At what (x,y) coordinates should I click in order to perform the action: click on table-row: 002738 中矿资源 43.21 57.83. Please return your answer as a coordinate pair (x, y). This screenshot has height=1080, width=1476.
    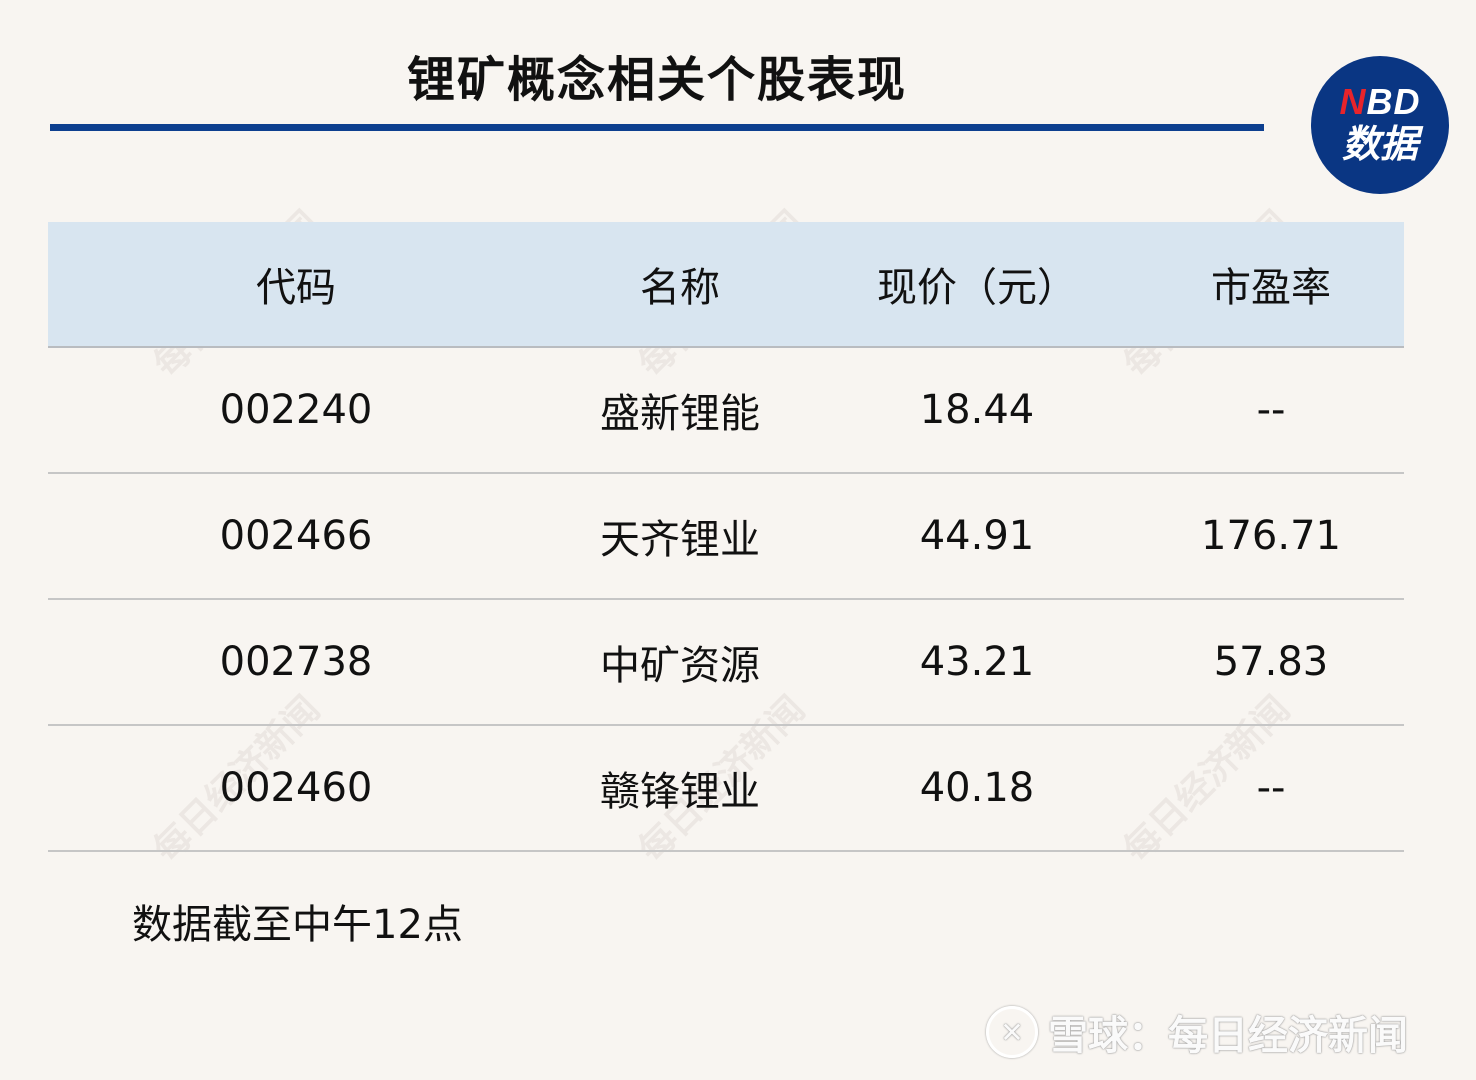
    Looking at the image, I should click on (726, 663).